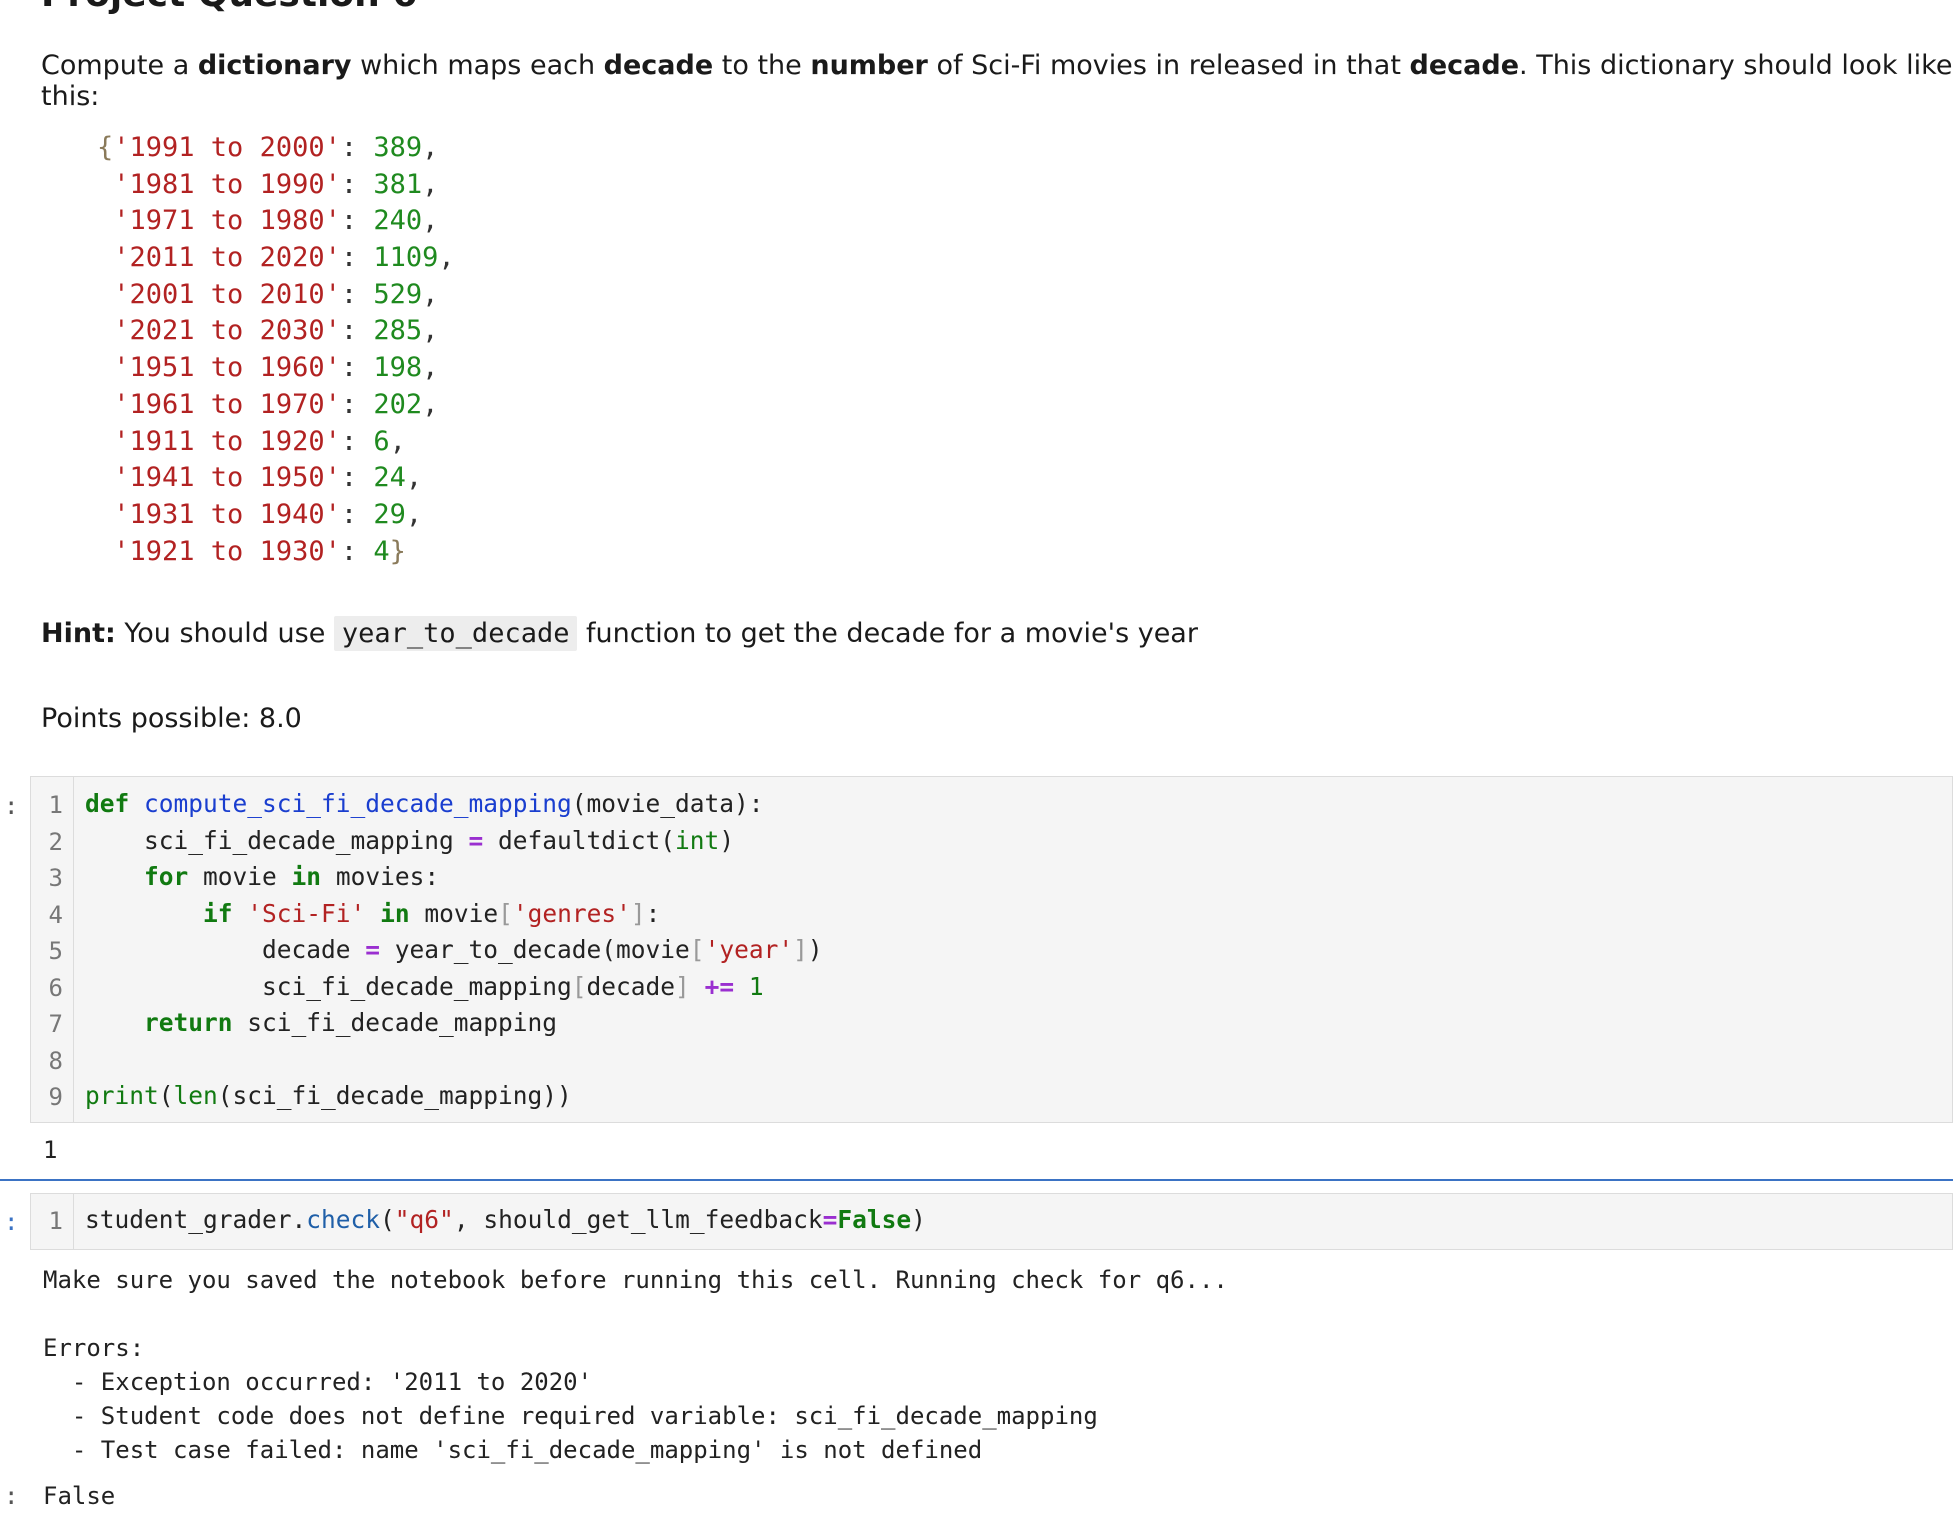 This screenshot has height=1531, width=1953. What do you see at coordinates (55, 951) in the screenshot?
I see `line-number: 5` at bounding box center [55, 951].